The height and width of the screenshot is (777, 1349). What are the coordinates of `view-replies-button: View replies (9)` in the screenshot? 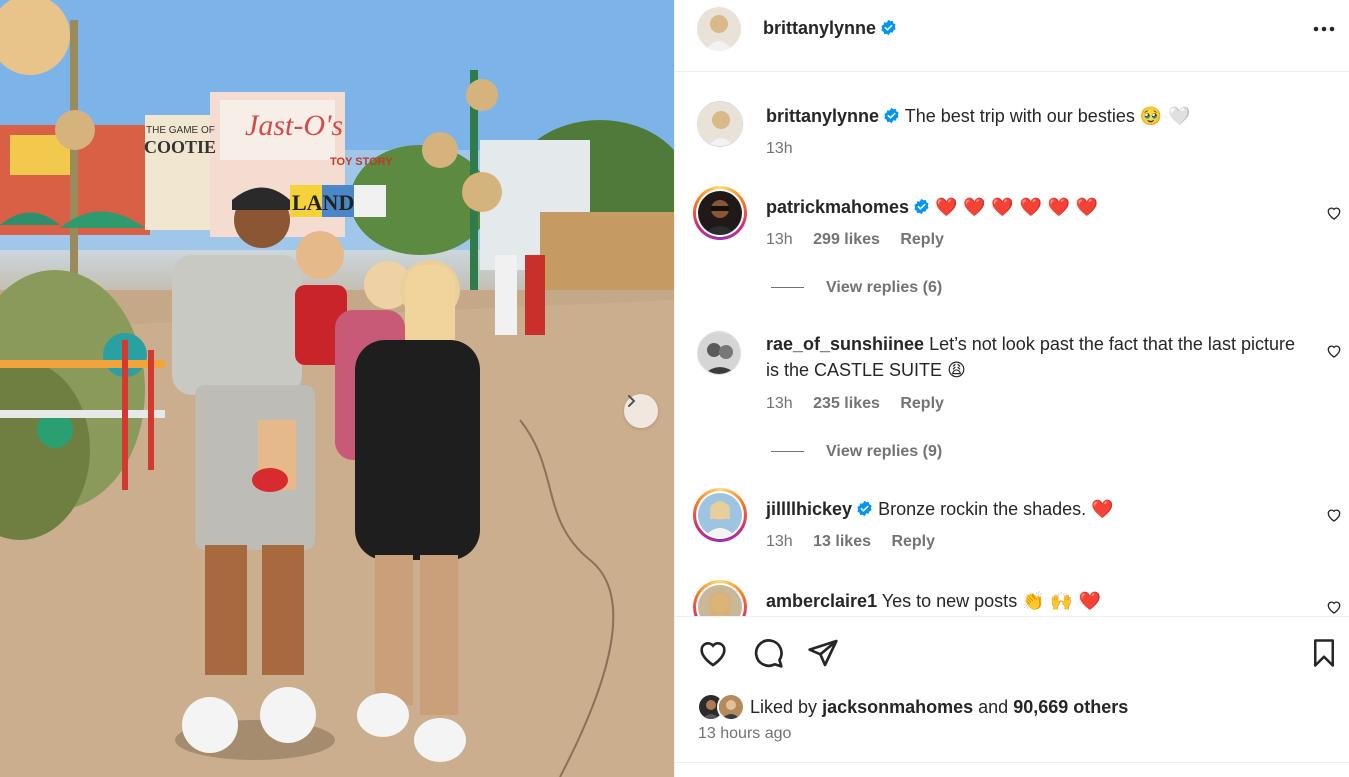 It's located at (856, 452).